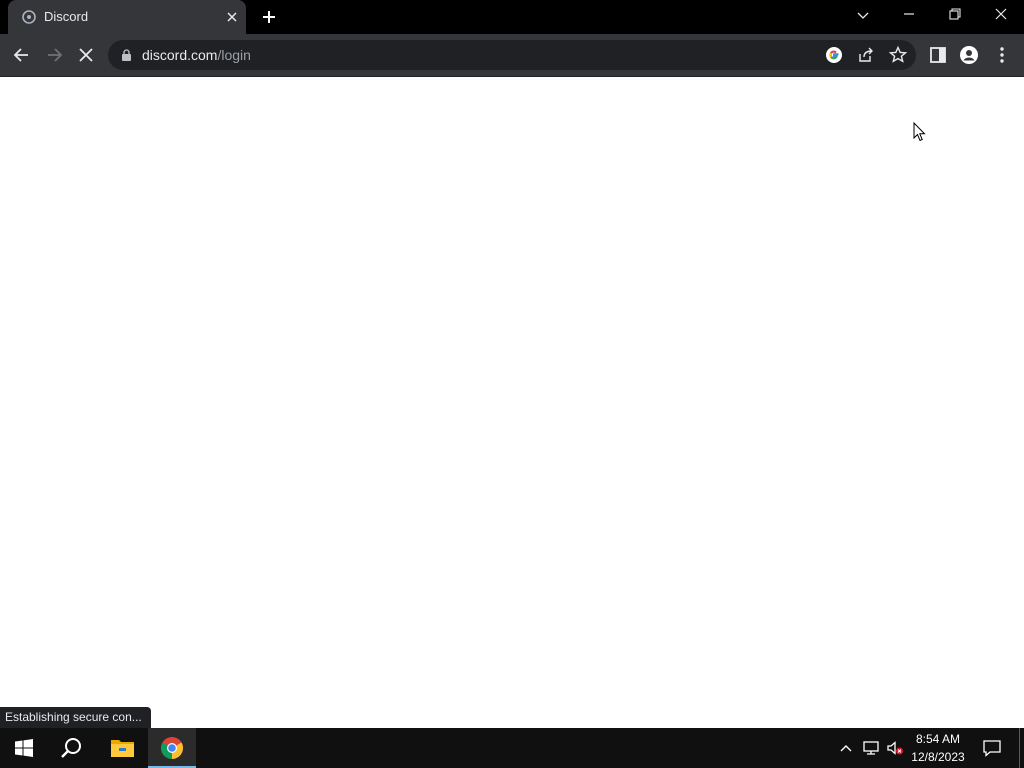 This screenshot has width=1024, height=768. Describe the element at coordinates (269, 17) in the screenshot. I see `new-tab-icon` at that location.